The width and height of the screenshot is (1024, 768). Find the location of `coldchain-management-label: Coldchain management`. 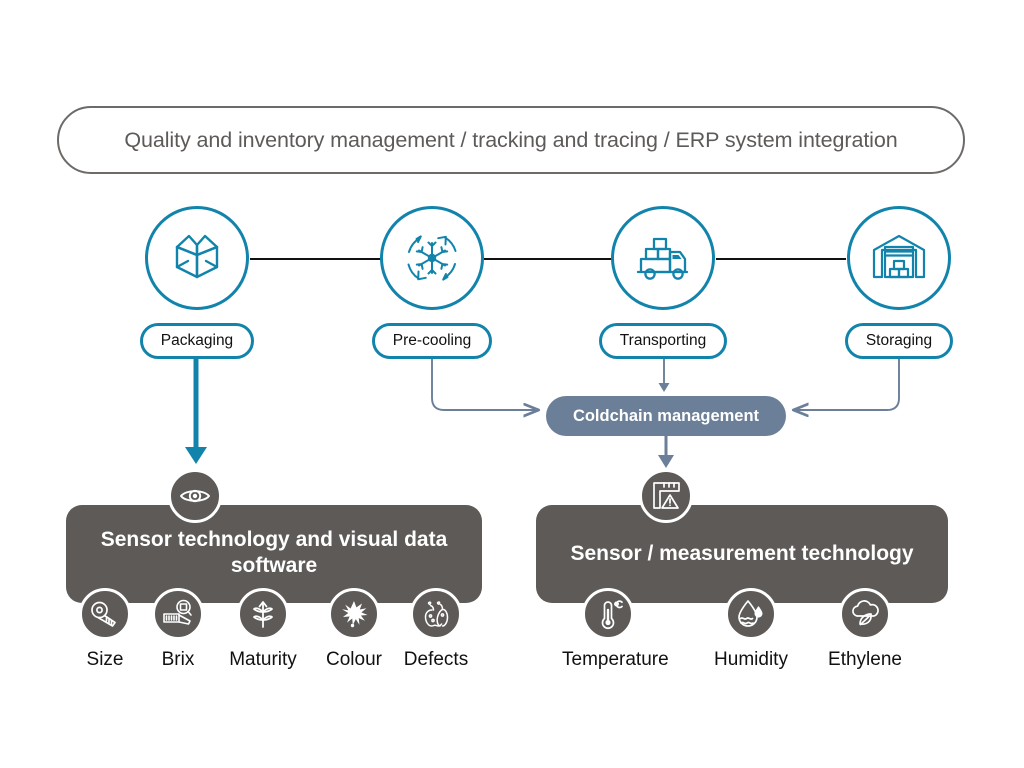

coldchain-management-label: Coldchain management is located at coordinates (666, 415).